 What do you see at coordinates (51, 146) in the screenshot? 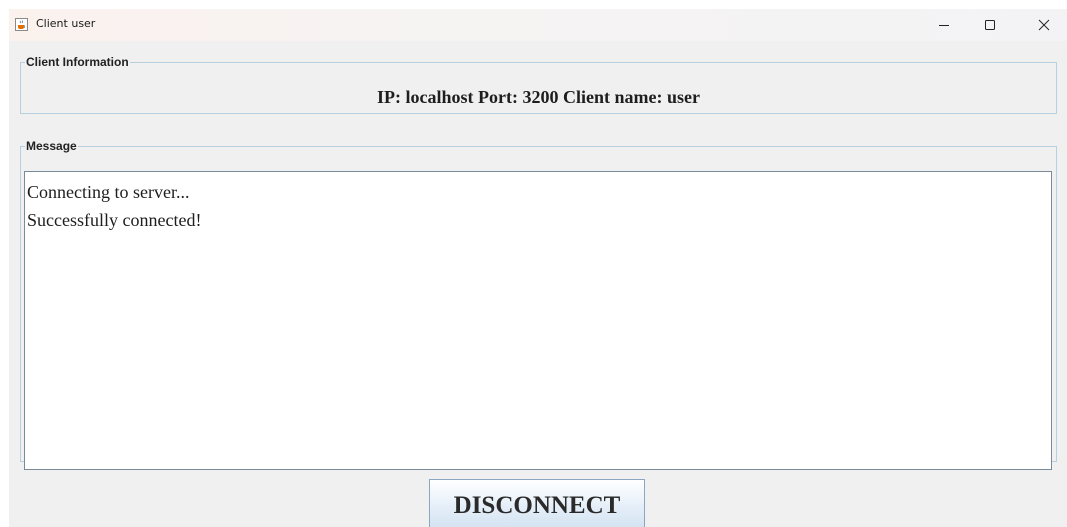
I see `message-legend: Message` at bounding box center [51, 146].